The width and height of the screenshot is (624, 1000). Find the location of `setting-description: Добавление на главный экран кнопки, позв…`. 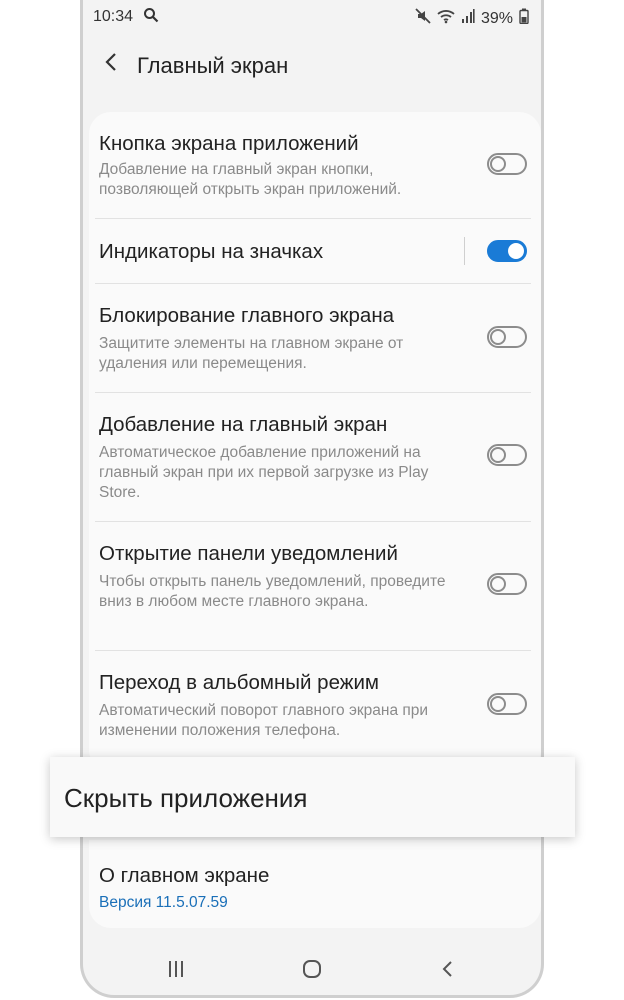

setting-description: Добавление на главный экран кнопки, позв… is located at coordinates (250, 179).